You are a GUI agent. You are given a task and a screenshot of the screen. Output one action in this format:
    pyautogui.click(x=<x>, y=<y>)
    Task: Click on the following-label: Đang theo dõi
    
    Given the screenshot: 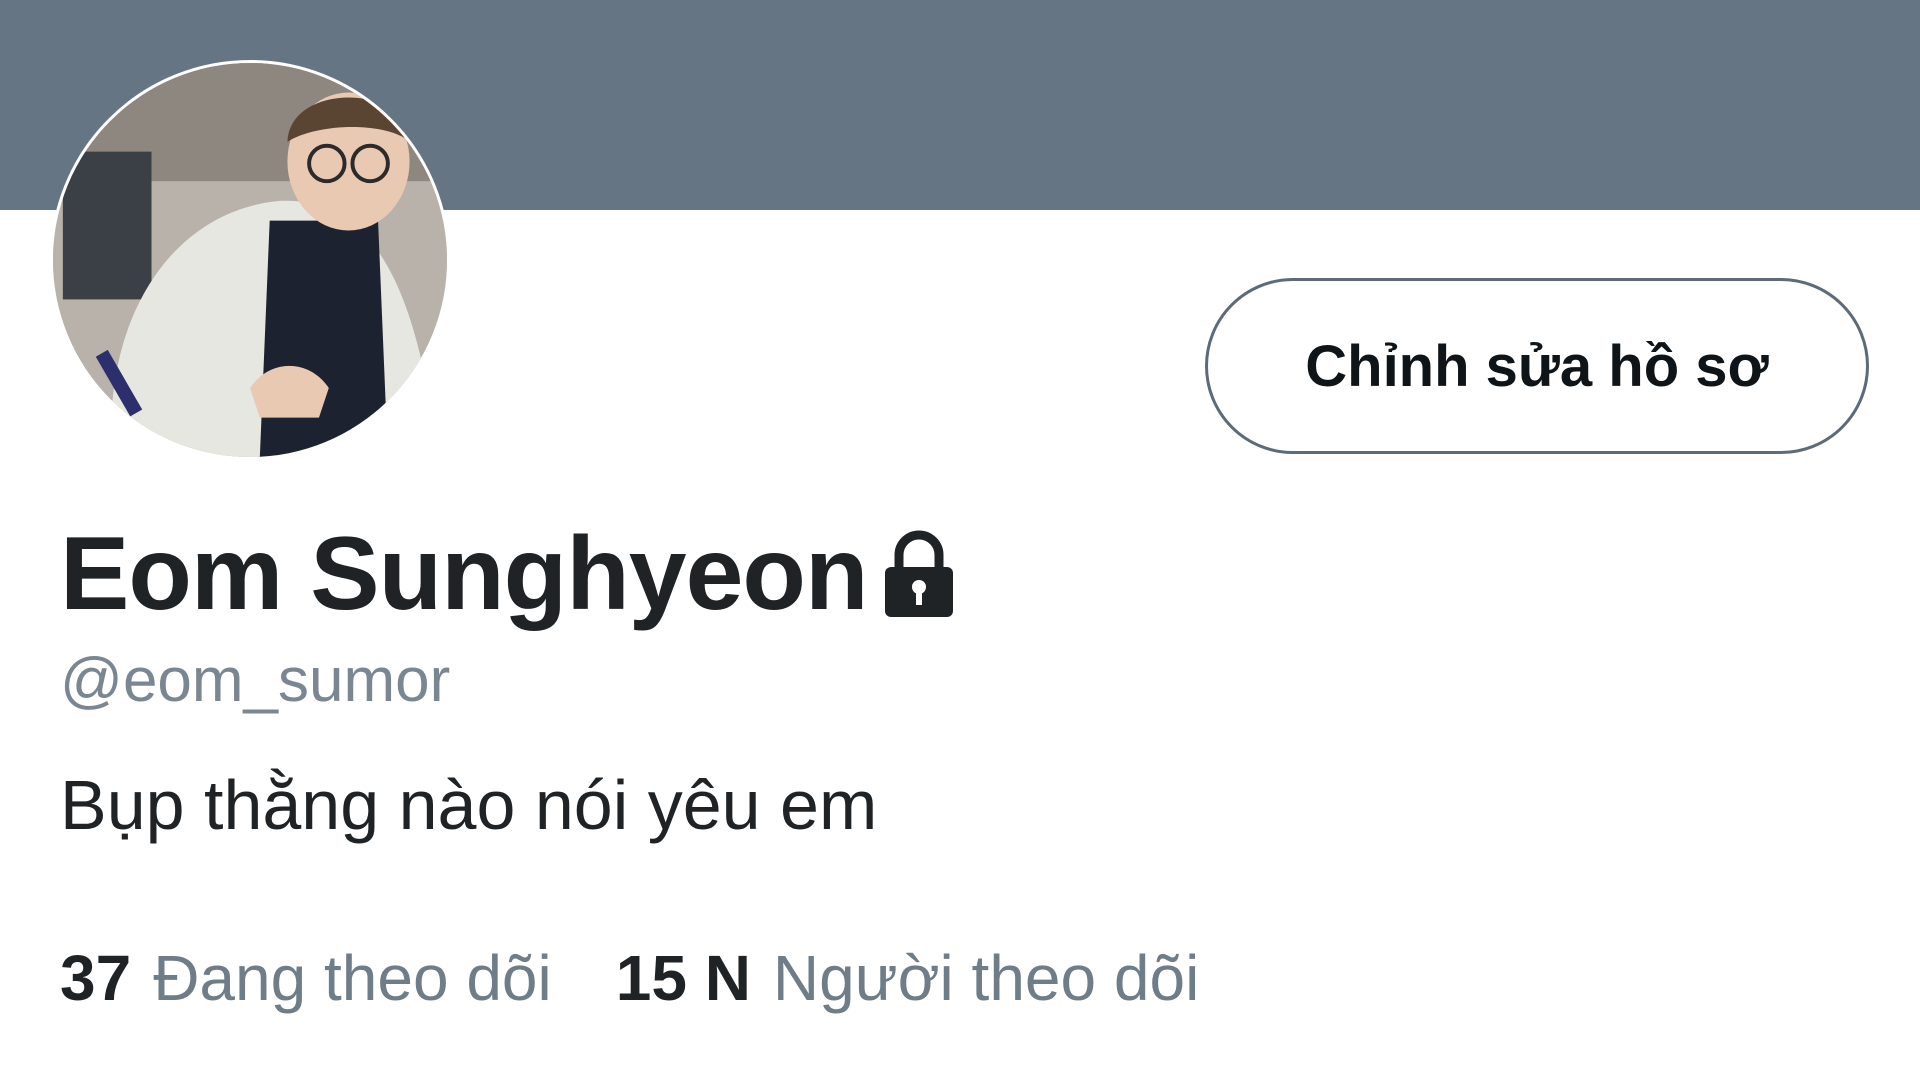 What is the action you would take?
    pyautogui.click(x=352, y=978)
    